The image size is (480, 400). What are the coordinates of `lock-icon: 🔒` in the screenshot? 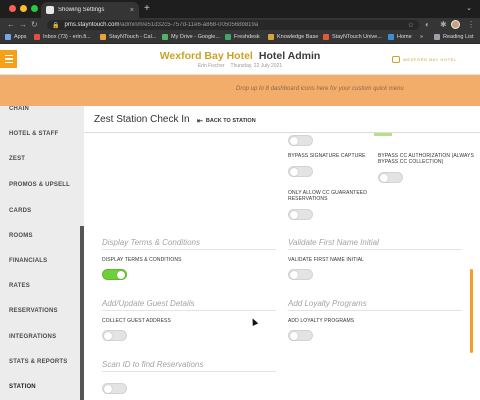 It's located at (56, 25).